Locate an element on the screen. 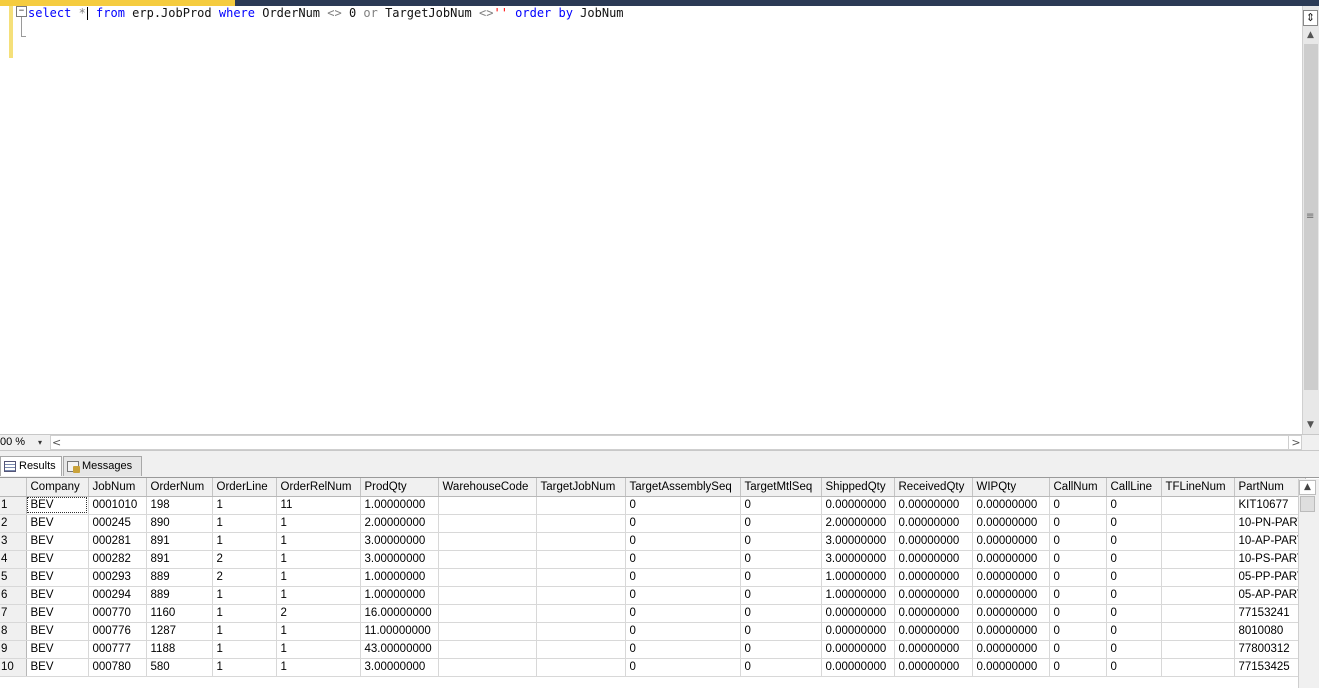  table-cell: 891 is located at coordinates (179, 541).